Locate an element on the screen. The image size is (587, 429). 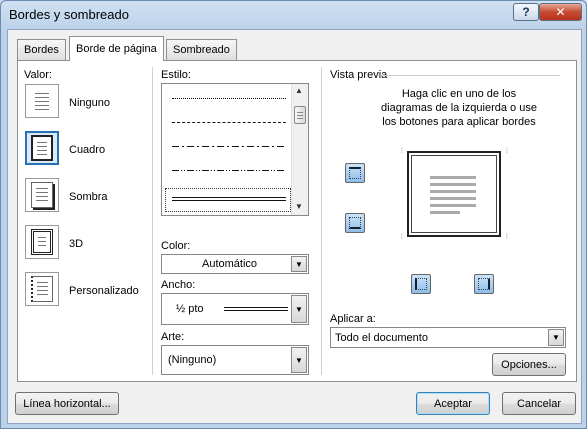
aplicar-dropdown: Todo el documento ▼ is located at coordinates (448, 337).